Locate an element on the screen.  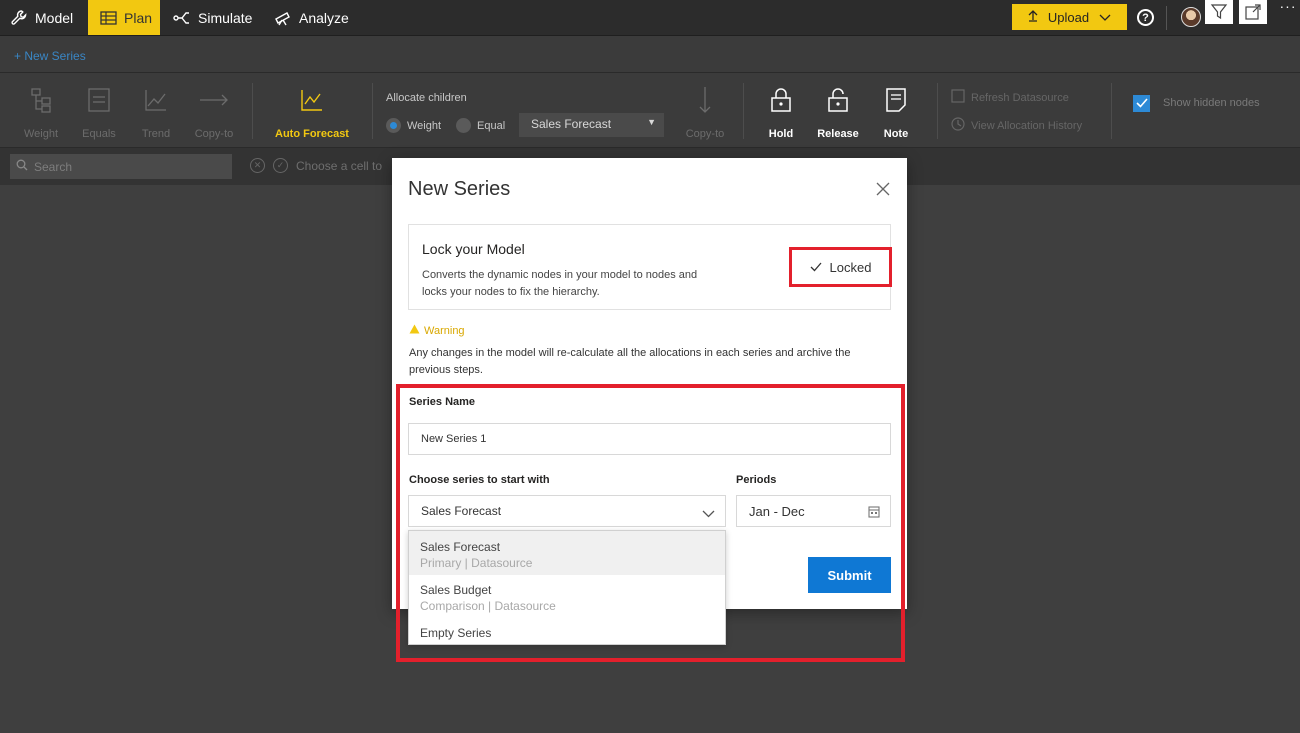
more-options-icon: ··· is located at coordinates (1288, 10).